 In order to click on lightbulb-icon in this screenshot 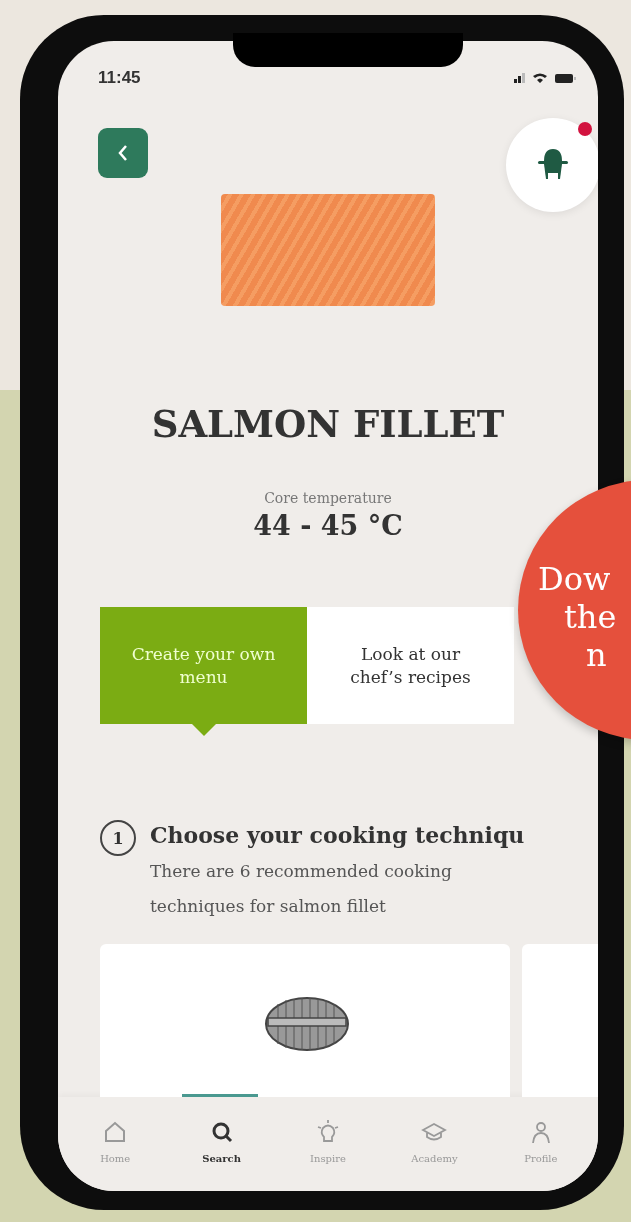, I will do `click(328, 1132)`.